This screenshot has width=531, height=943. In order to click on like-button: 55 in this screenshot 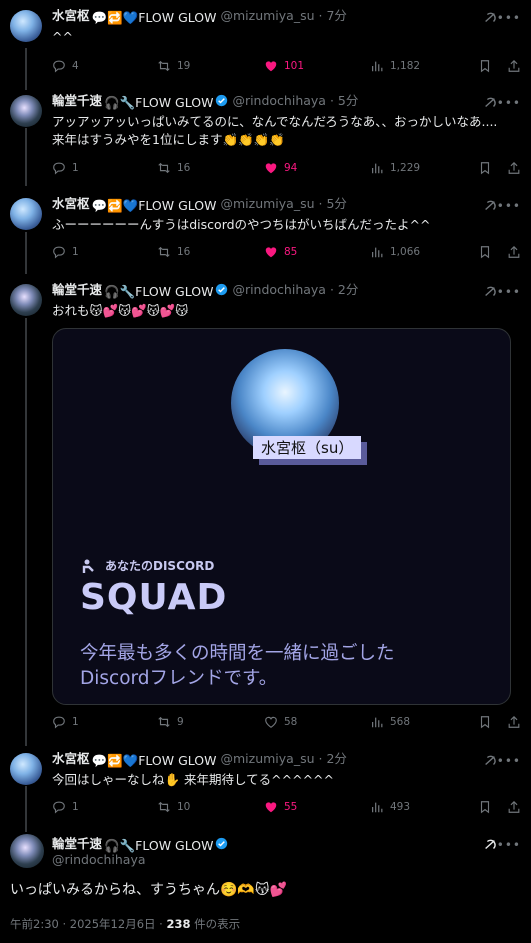, I will do `click(280, 807)`.